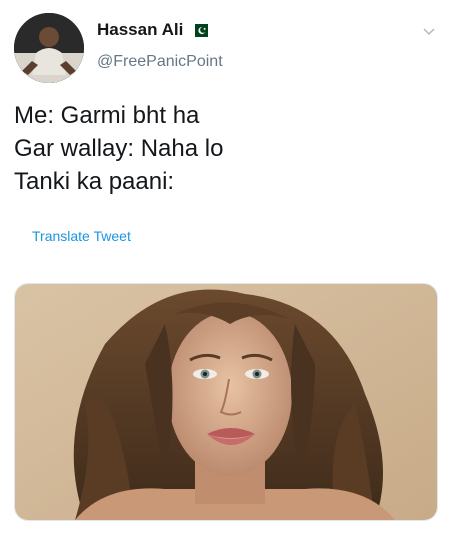 The image size is (450, 534). I want to click on avatar, so click(49, 48).